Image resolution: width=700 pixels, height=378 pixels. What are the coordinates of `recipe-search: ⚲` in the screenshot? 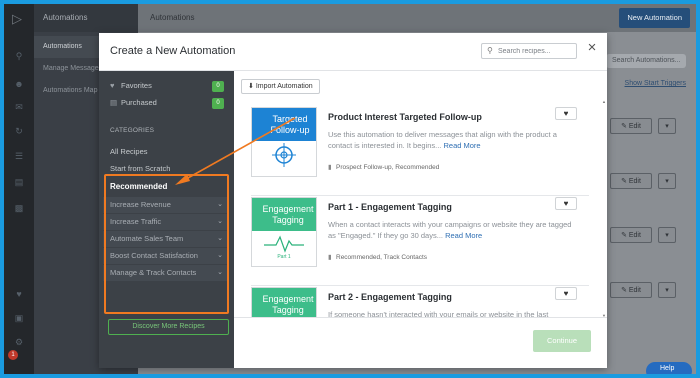 It's located at (529, 51).